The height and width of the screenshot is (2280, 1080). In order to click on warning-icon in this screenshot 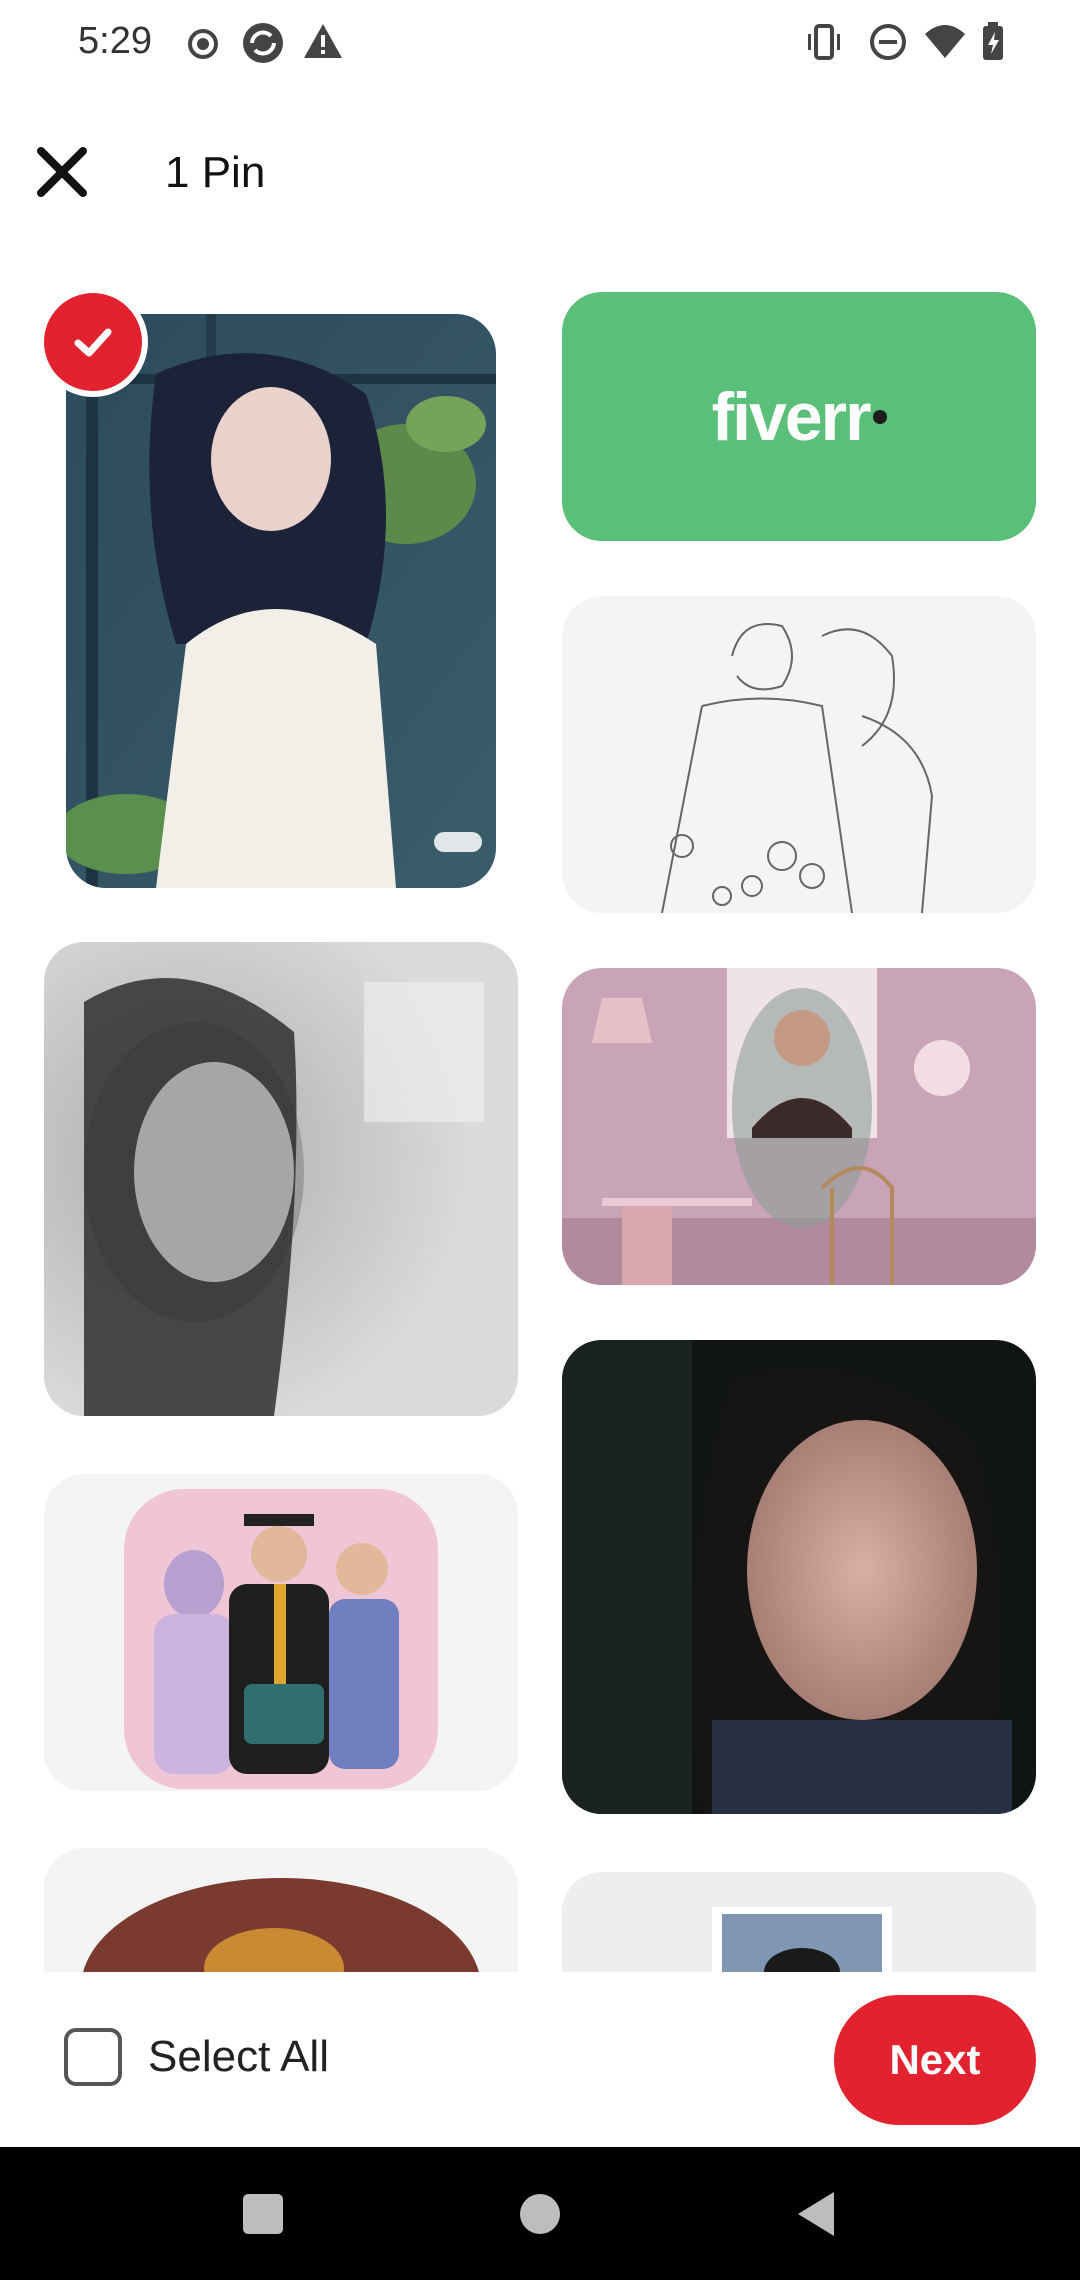, I will do `click(323, 44)`.